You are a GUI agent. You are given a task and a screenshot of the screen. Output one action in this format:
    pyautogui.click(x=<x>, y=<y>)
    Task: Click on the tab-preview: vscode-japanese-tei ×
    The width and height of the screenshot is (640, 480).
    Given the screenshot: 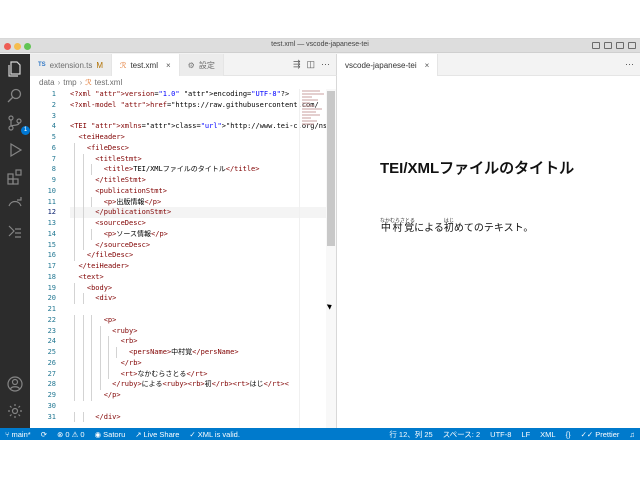 What is the action you would take?
    pyautogui.click(x=388, y=65)
    